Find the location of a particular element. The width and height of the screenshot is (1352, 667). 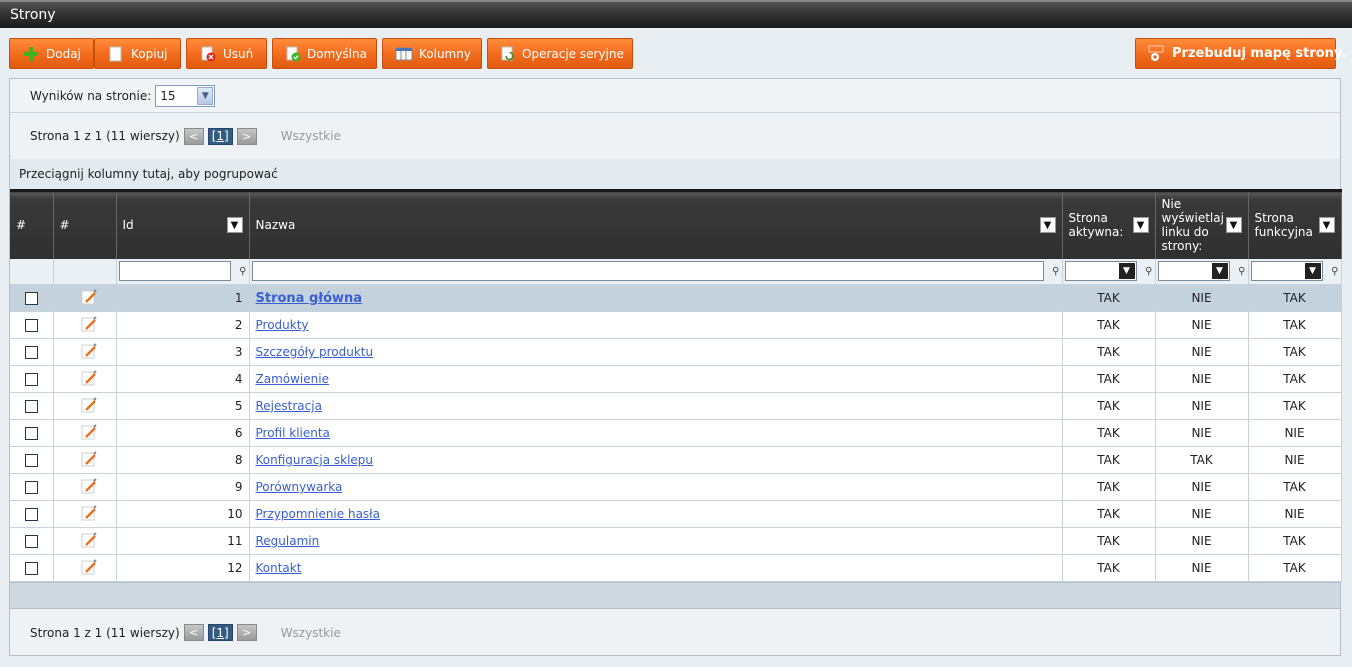

row-functional: TAK is located at coordinates (1295, 487).